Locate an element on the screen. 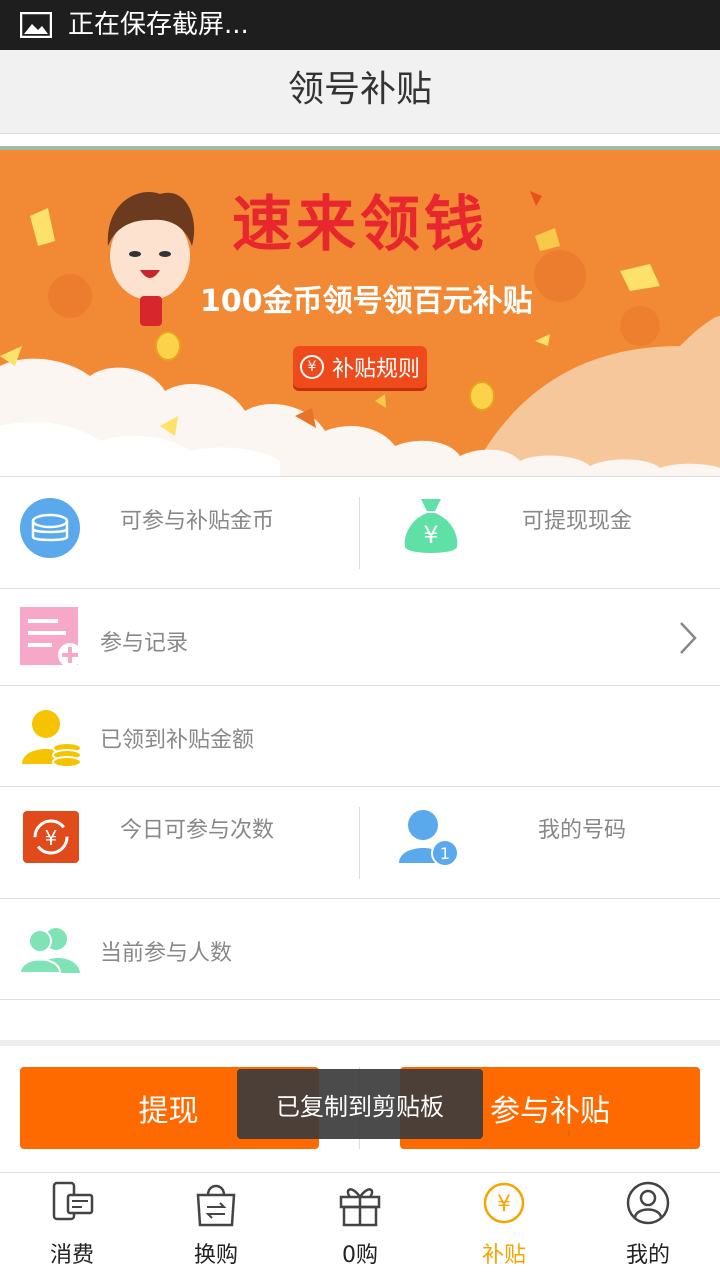  tab-label: 我的 is located at coordinates (647, 1255).